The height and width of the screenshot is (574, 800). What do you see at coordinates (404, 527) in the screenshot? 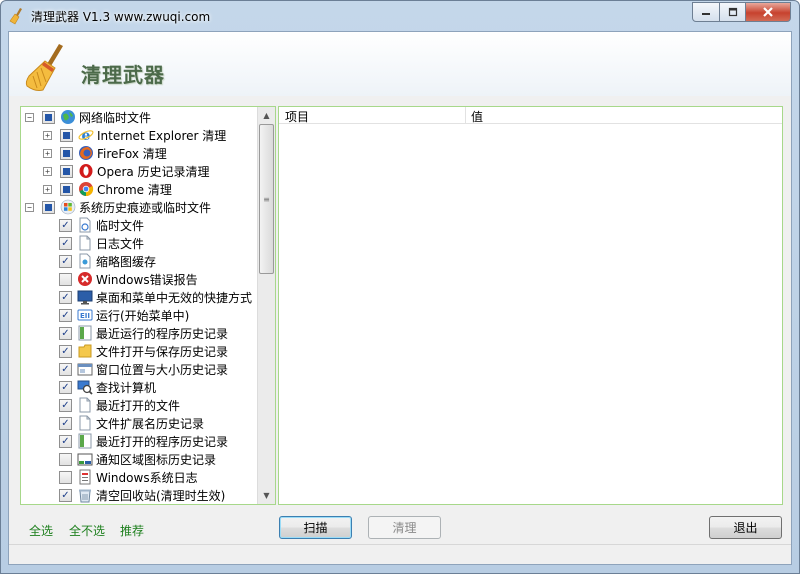
I see `clean-button: 清理` at bounding box center [404, 527].